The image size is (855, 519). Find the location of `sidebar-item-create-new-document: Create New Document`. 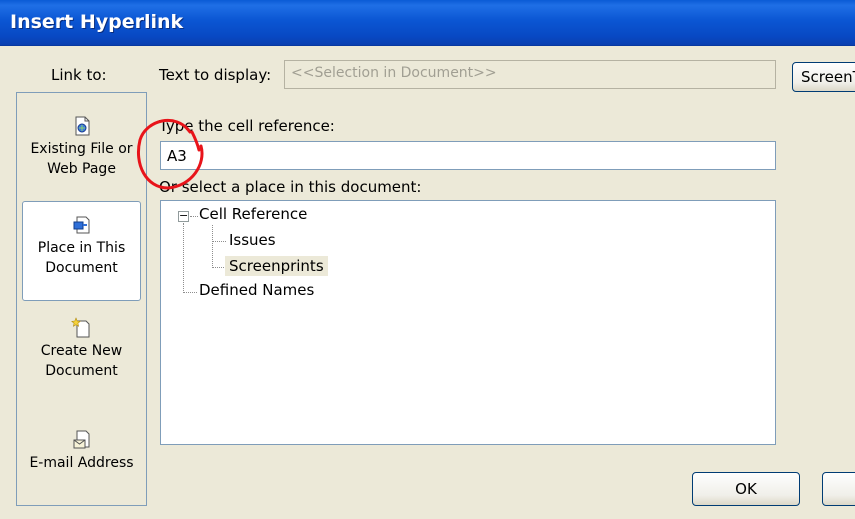

sidebar-item-create-new-document: Create New Document is located at coordinates (81, 349).